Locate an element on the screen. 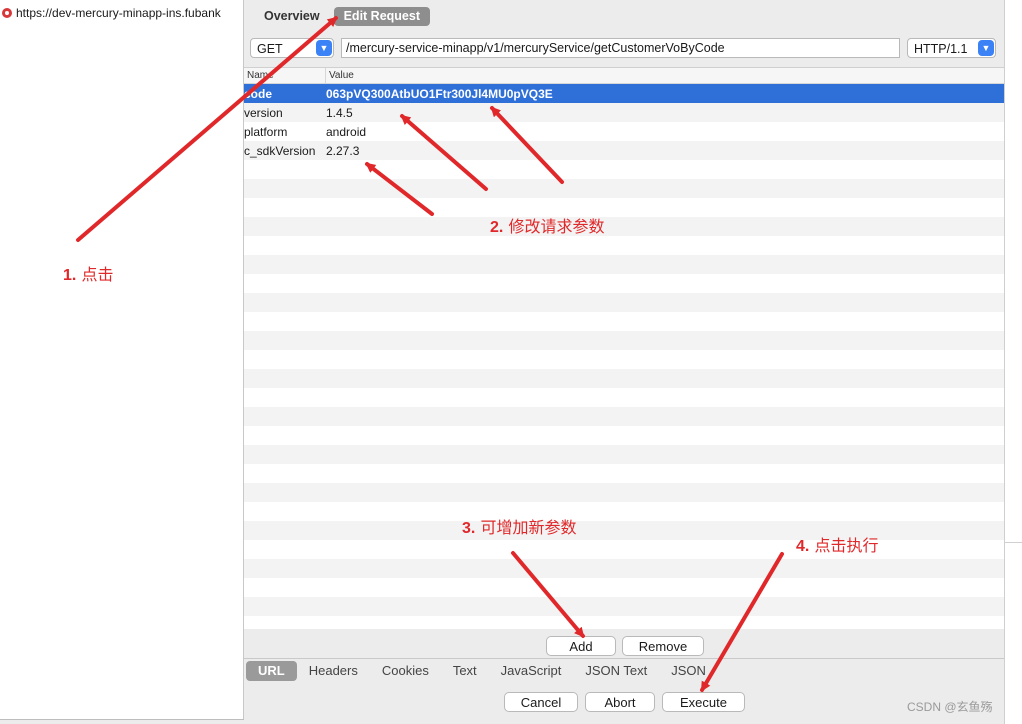 This screenshot has width=1022, height=724. column-header-value: Value is located at coordinates (665, 75).